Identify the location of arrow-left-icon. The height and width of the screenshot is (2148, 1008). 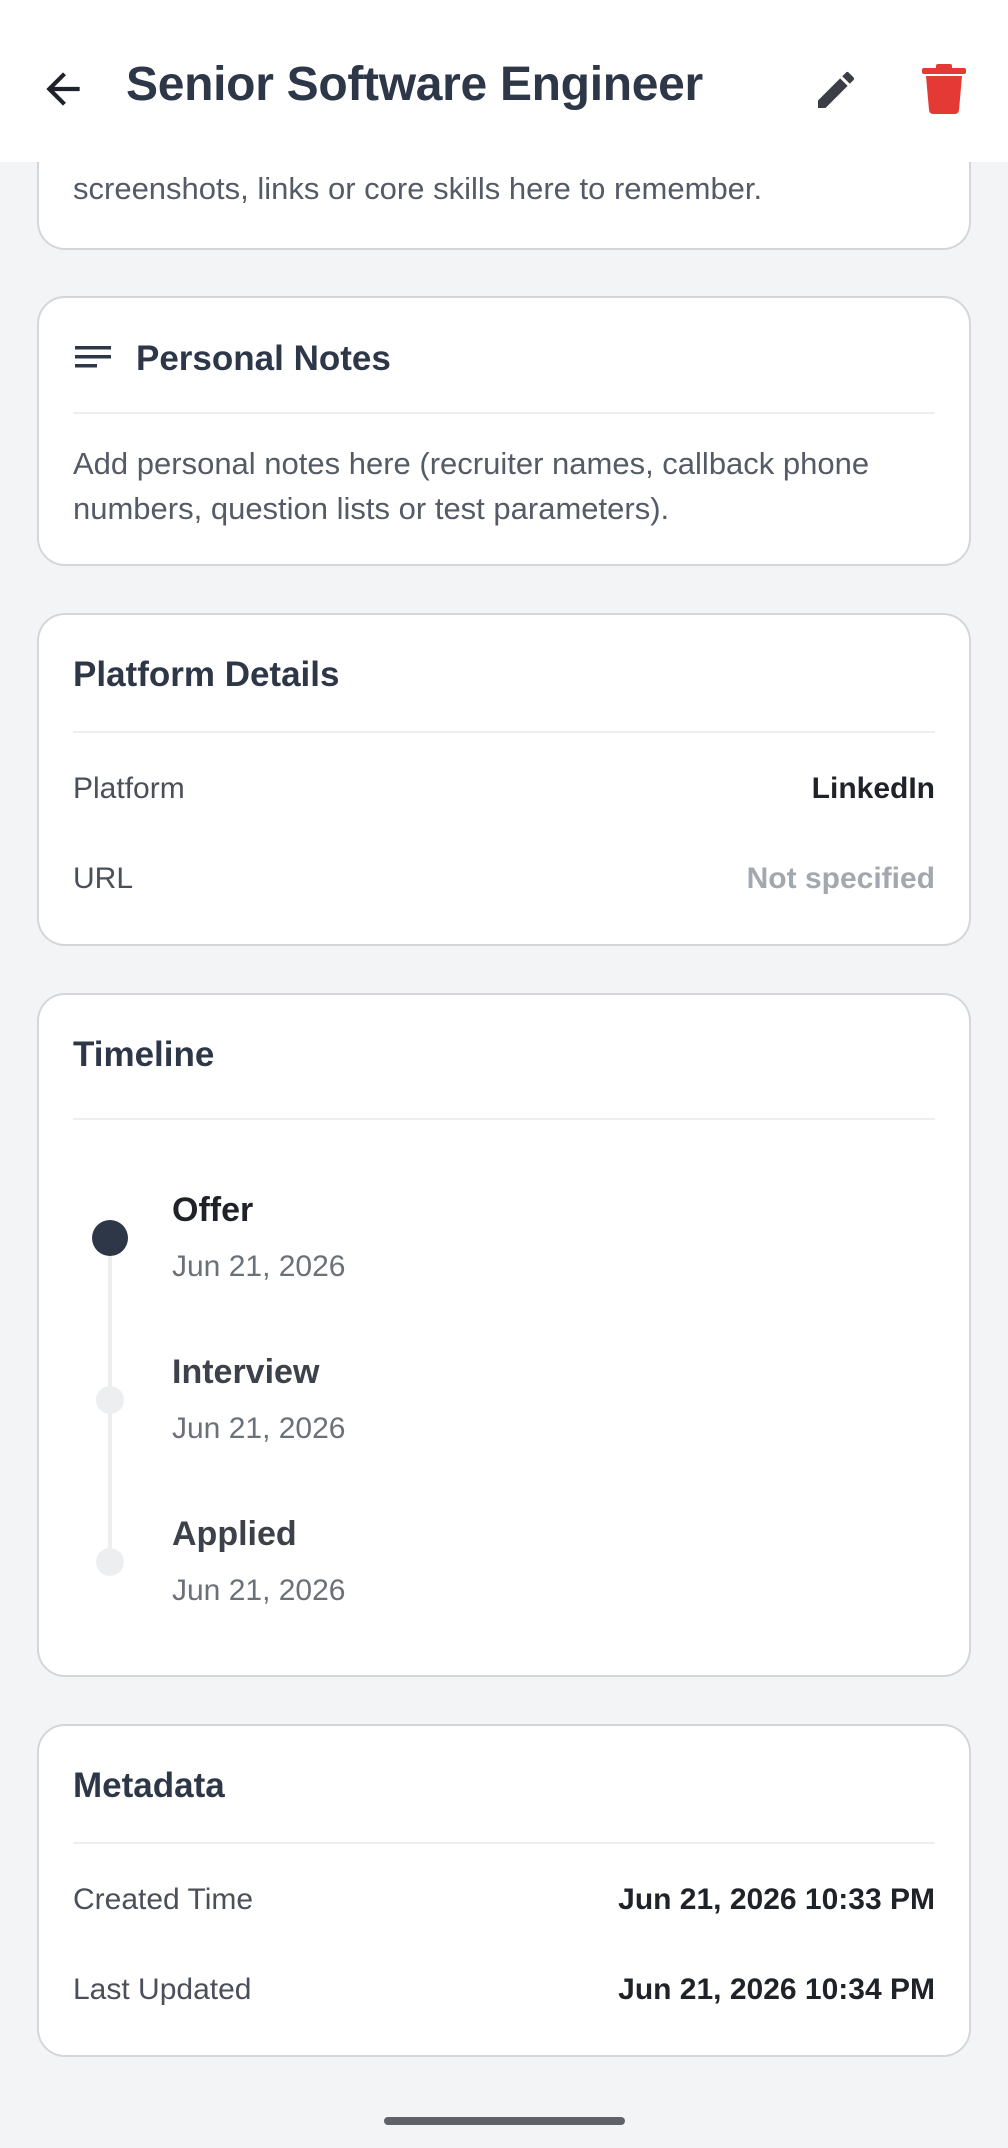
(63, 89).